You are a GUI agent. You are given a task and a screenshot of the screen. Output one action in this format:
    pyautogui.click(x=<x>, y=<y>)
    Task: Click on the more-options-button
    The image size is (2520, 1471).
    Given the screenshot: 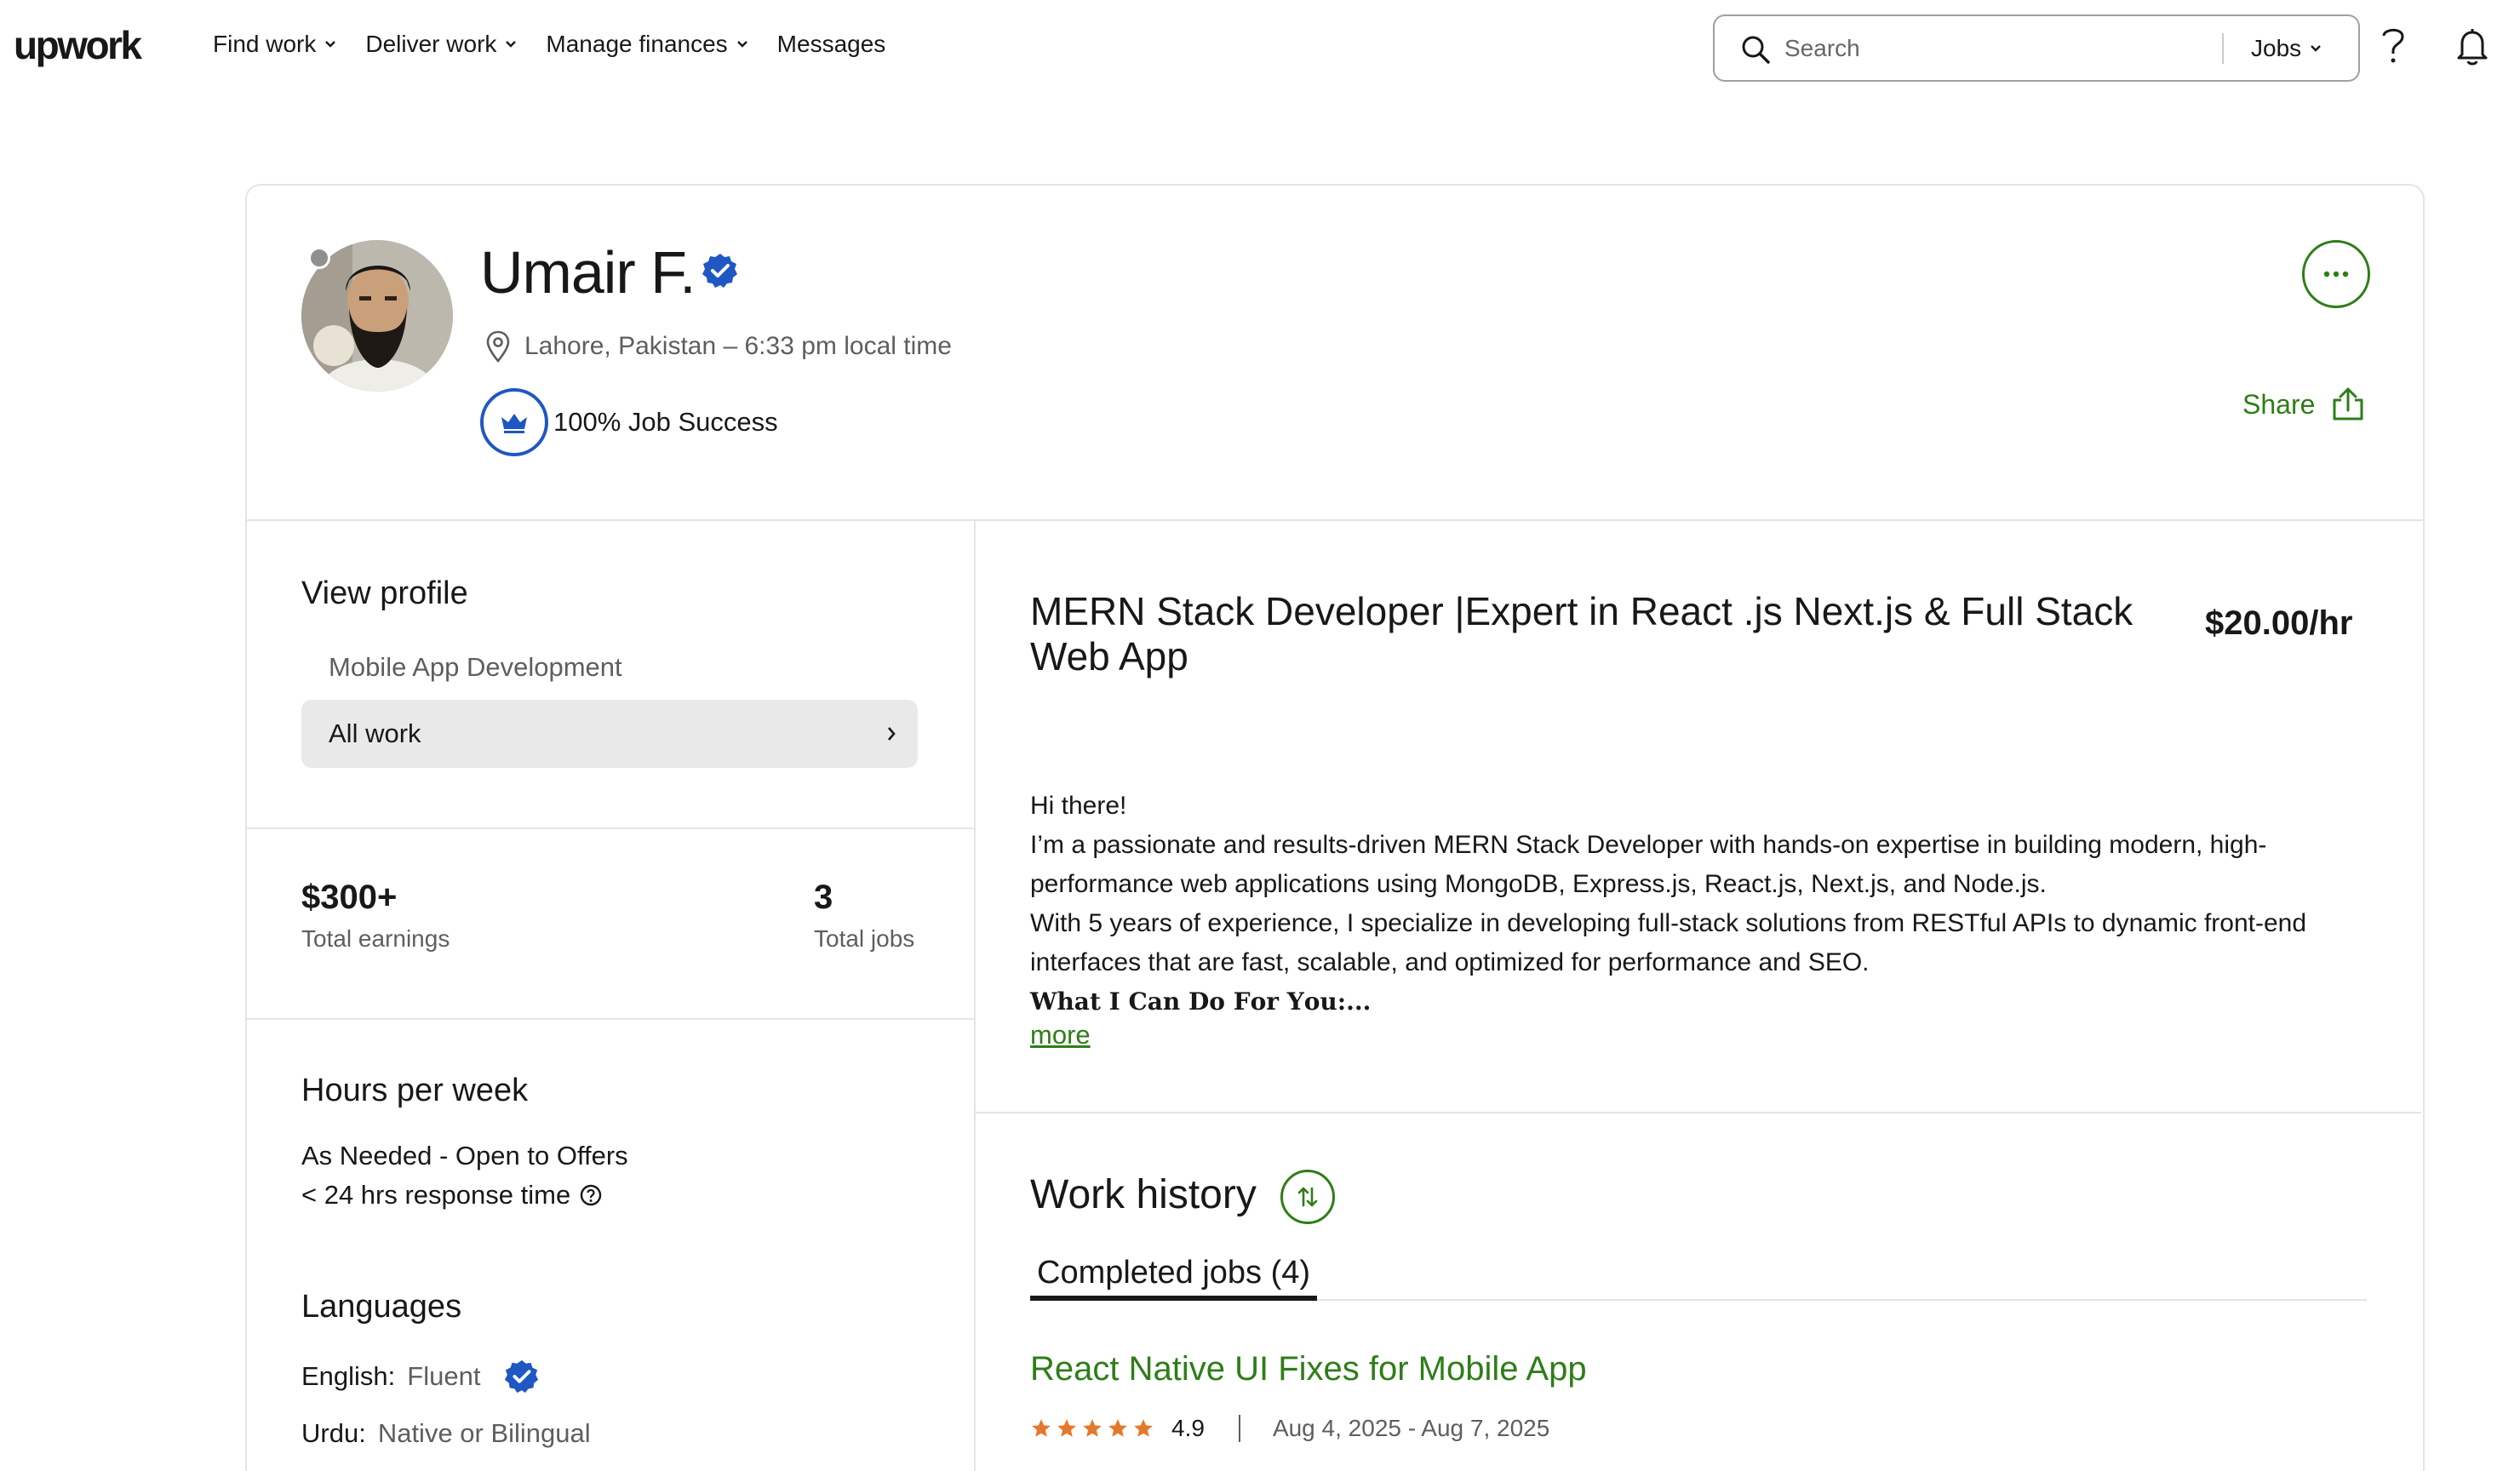 What is the action you would take?
    pyautogui.click(x=2336, y=274)
    